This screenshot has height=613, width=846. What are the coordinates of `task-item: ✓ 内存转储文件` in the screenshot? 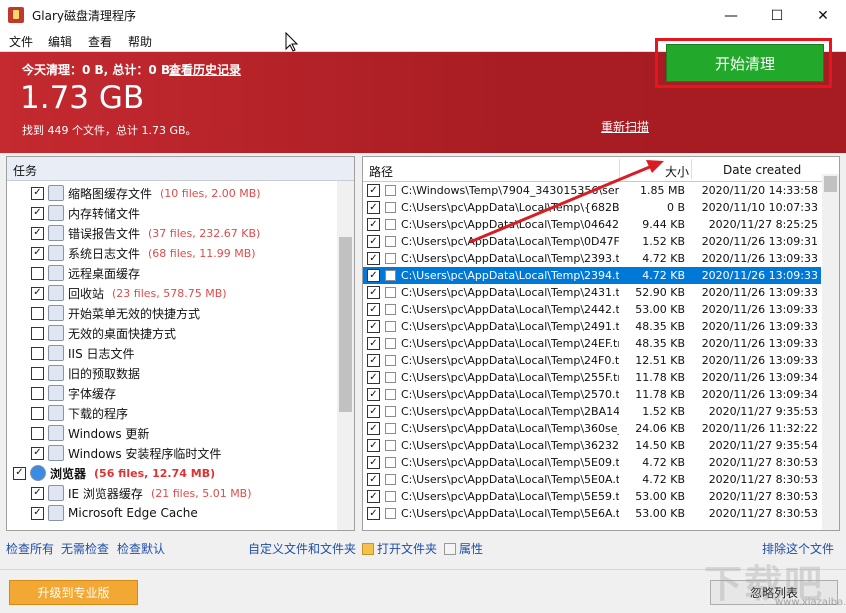 It's located at (192, 213).